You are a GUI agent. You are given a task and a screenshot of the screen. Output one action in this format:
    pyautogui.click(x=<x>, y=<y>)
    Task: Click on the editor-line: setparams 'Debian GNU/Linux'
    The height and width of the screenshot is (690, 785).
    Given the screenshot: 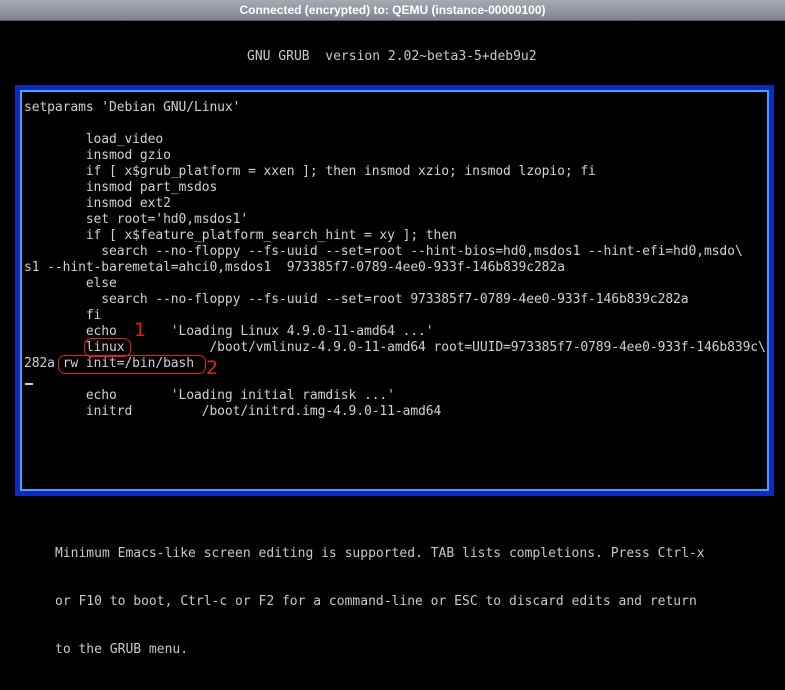 What is the action you would take?
    pyautogui.click(x=132, y=108)
    